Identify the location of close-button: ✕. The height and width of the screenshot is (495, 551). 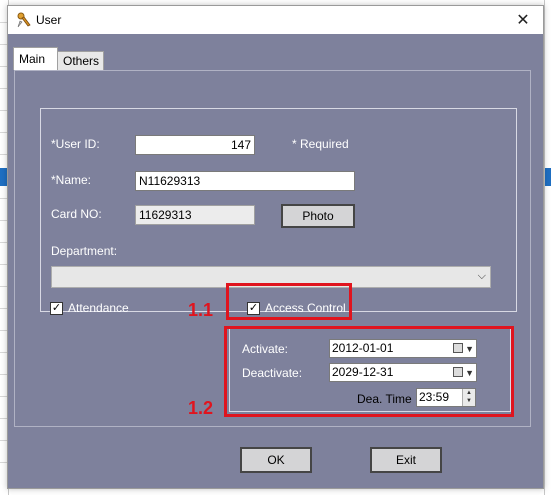
(523, 20).